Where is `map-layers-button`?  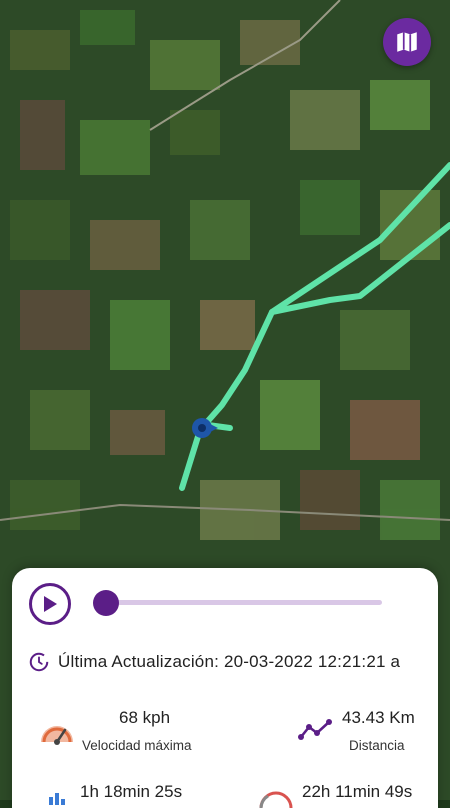 map-layers-button is located at coordinates (407, 42).